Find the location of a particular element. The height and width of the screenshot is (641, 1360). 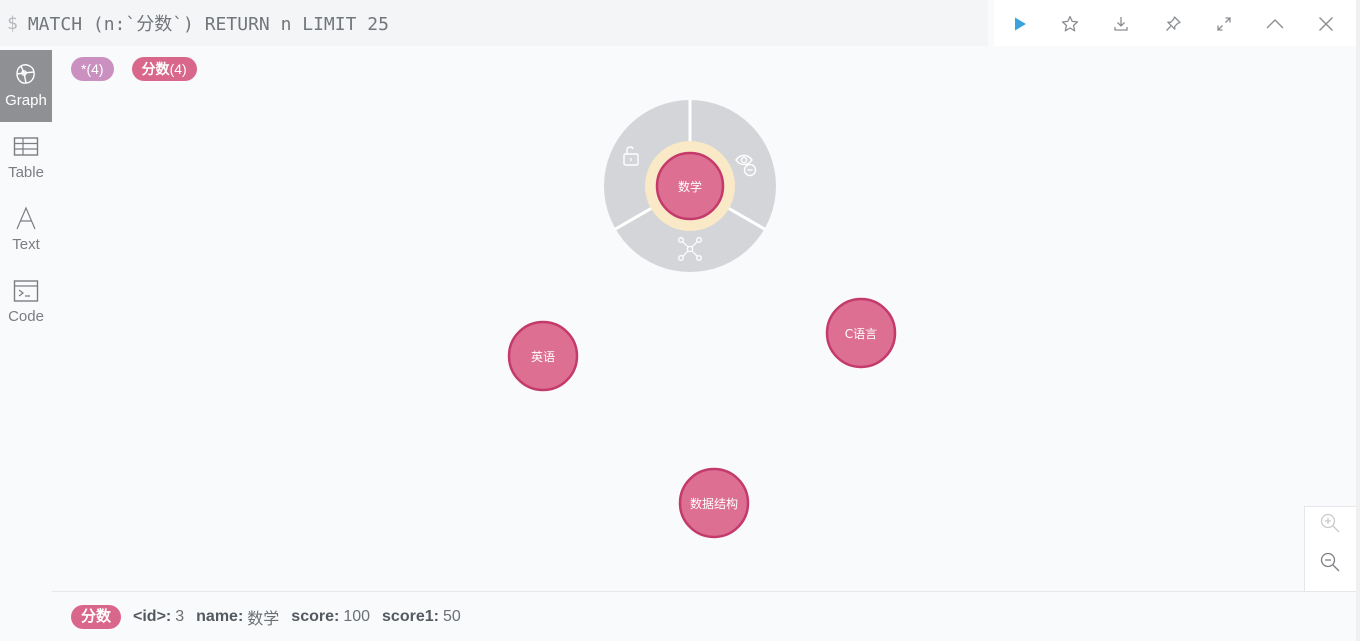

legend-label-pill: 分数(4) is located at coordinates (164, 69).